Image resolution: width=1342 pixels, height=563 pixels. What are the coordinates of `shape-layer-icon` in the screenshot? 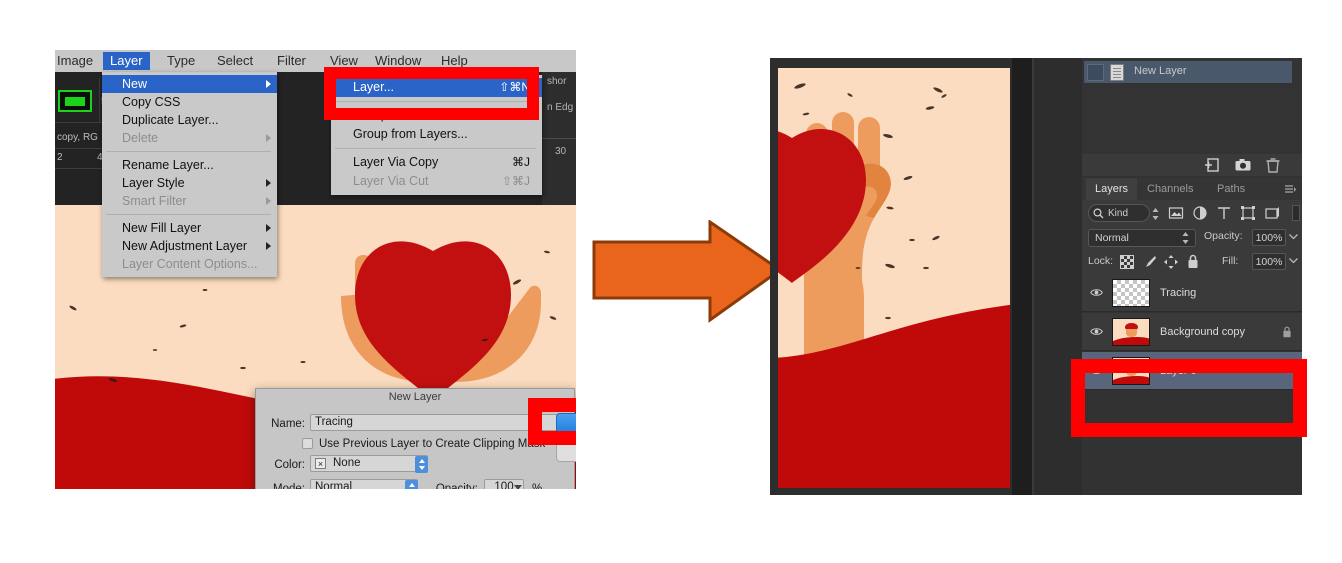 It's located at (1248, 213).